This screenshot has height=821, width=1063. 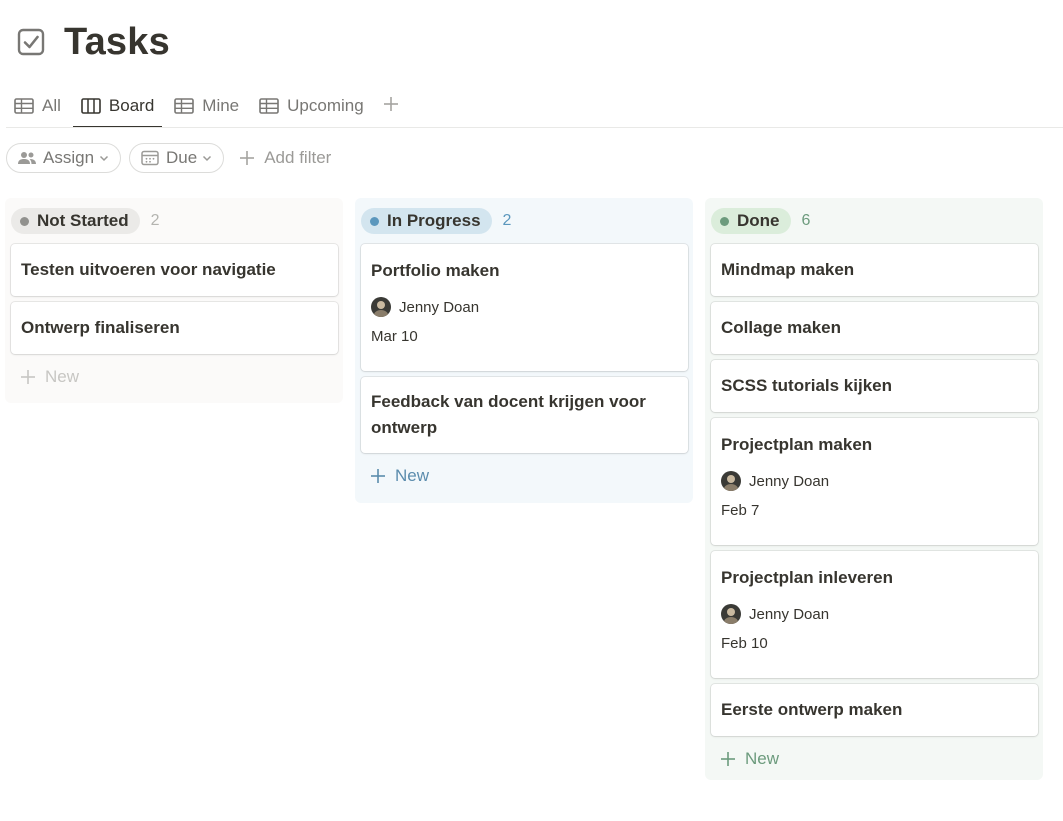 What do you see at coordinates (37, 106) in the screenshot?
I see `tab-all: All` at bounding box center [37, 106].